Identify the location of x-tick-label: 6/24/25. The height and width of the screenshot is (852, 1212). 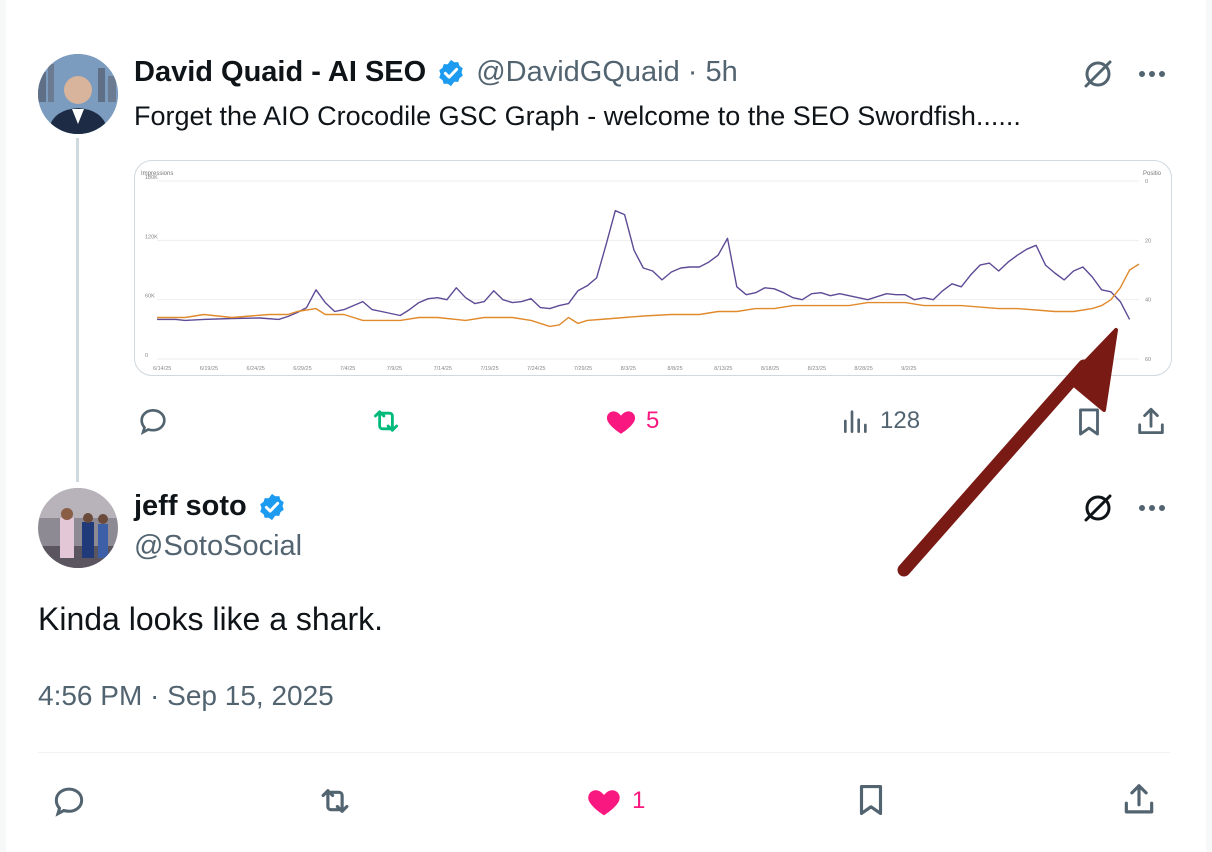
(256, 369).